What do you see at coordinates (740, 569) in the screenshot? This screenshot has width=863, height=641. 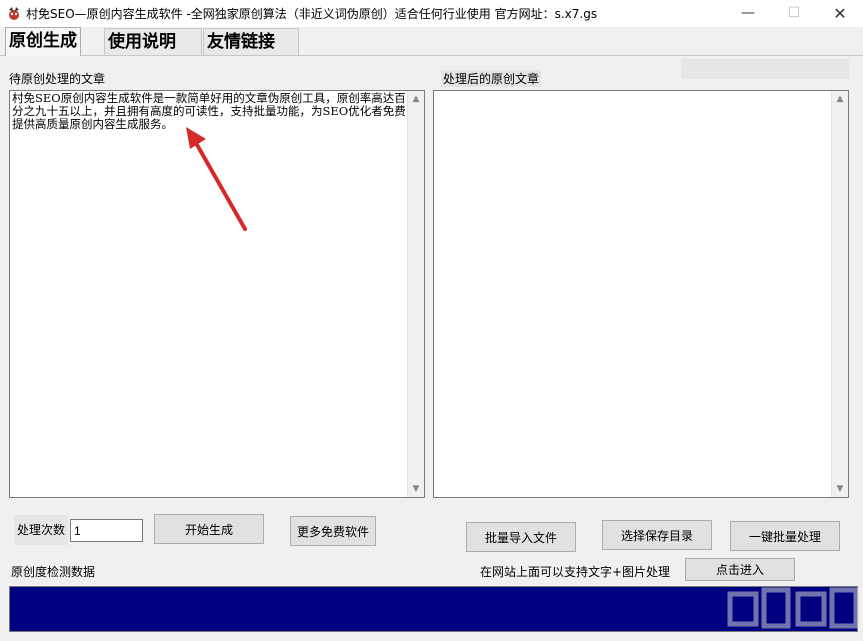 I see `click-enter-button: 点击进入` at bounding box center [740, 569].